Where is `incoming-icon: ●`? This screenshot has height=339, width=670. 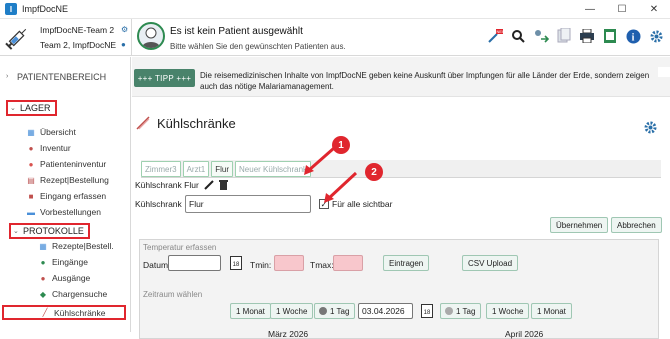
incoming-icon: ● is located at coordinates (43, 262).